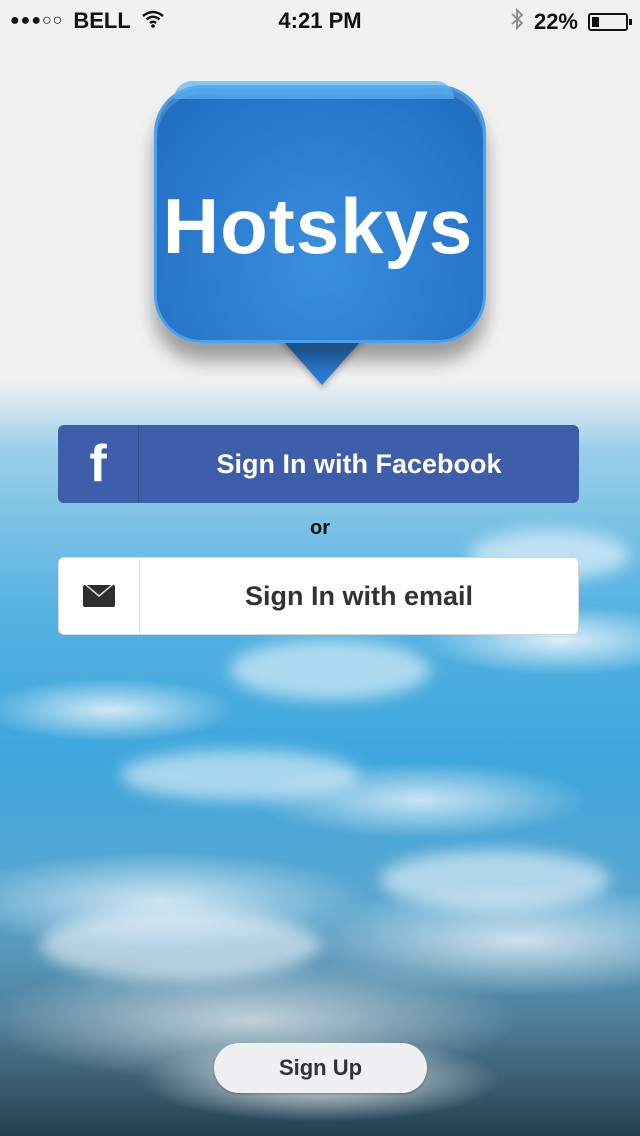 The height and width of the screenshot is (1136, 640). What do you see at coordinates (359, 595) in the screenshot?
I see `email-signin-label: Sign In with email` at bounding box center [359, 595].